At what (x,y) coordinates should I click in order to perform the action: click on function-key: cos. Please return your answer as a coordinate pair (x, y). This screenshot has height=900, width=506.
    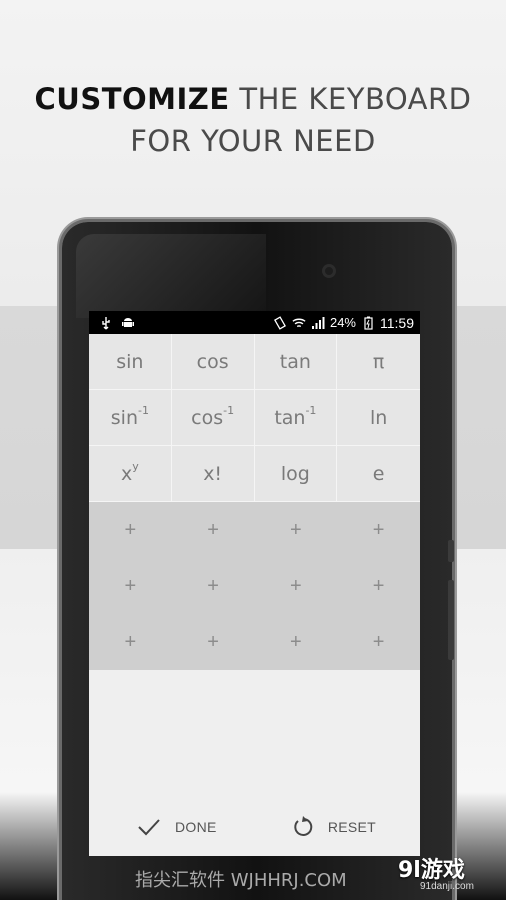
    Looking at the image, I should click on (213, 362).